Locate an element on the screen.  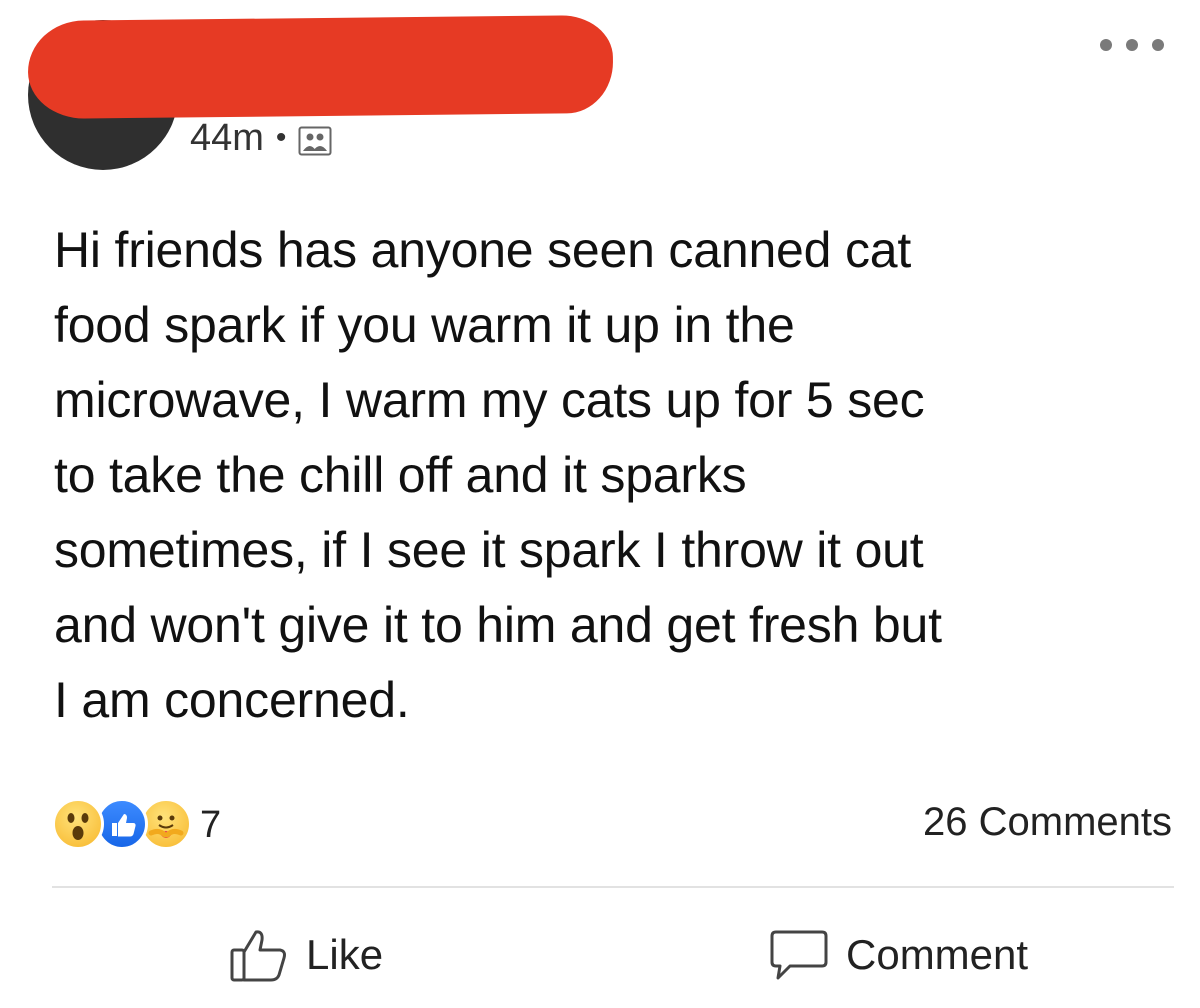
reactions-summary: 7 is located at coordinates (136, 825).